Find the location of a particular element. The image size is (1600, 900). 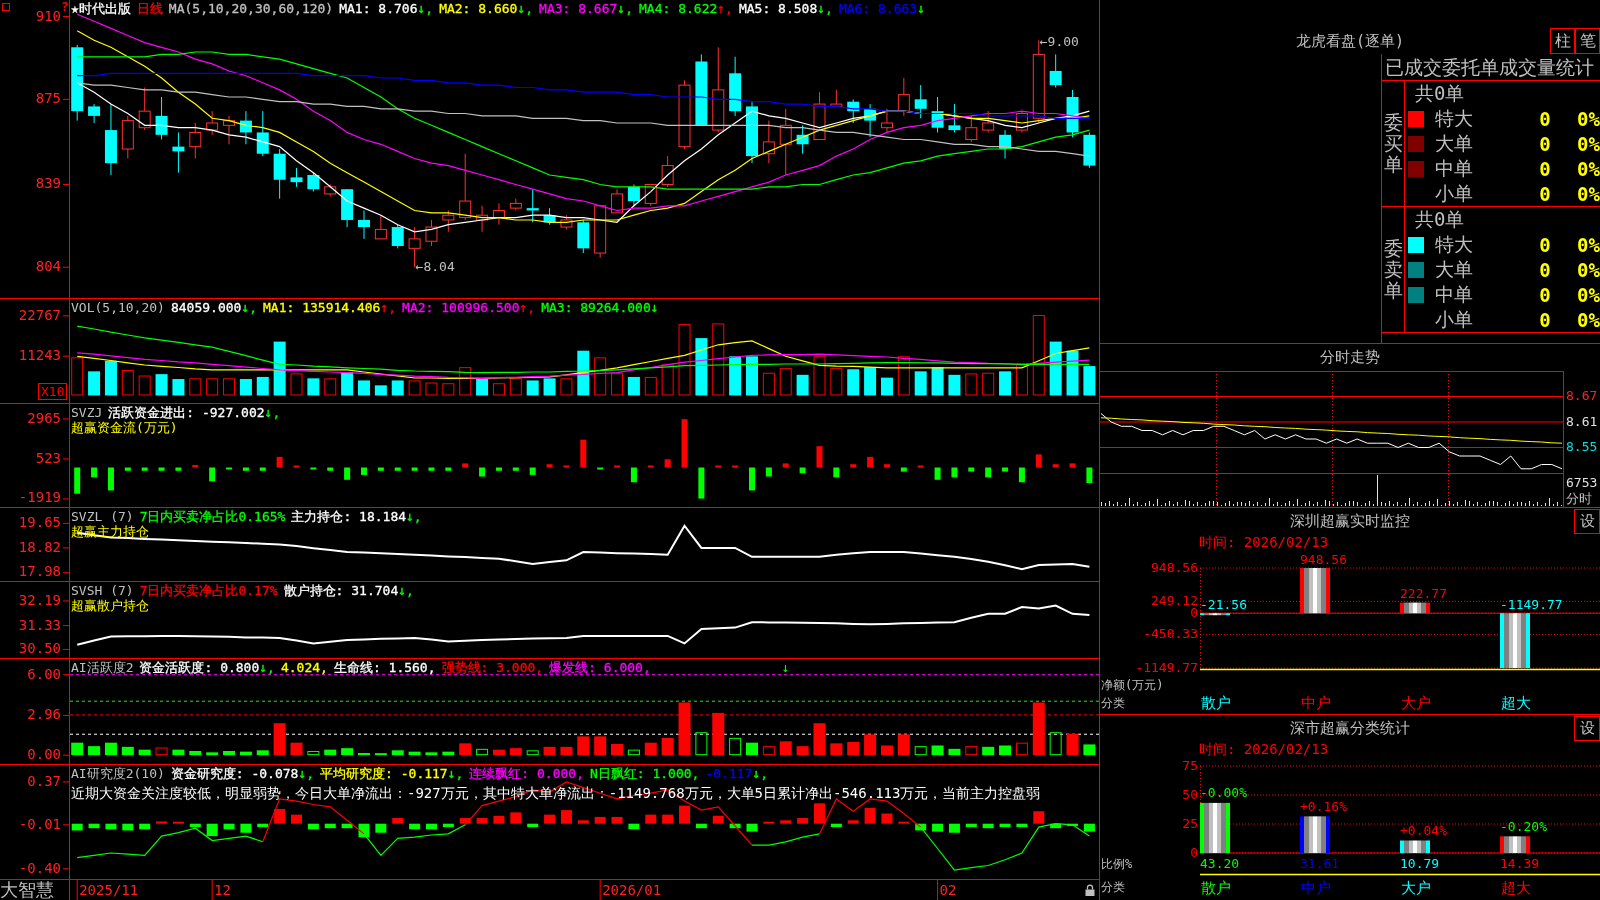

legend-text: MA2: 100996.500 is located at coordinates (461, 307).